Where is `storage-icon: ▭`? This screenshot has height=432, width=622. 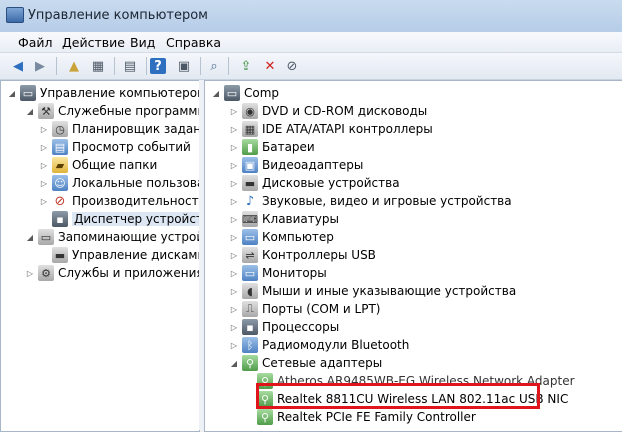 storage-icon: ▭ is located at coordinates (46, 237).